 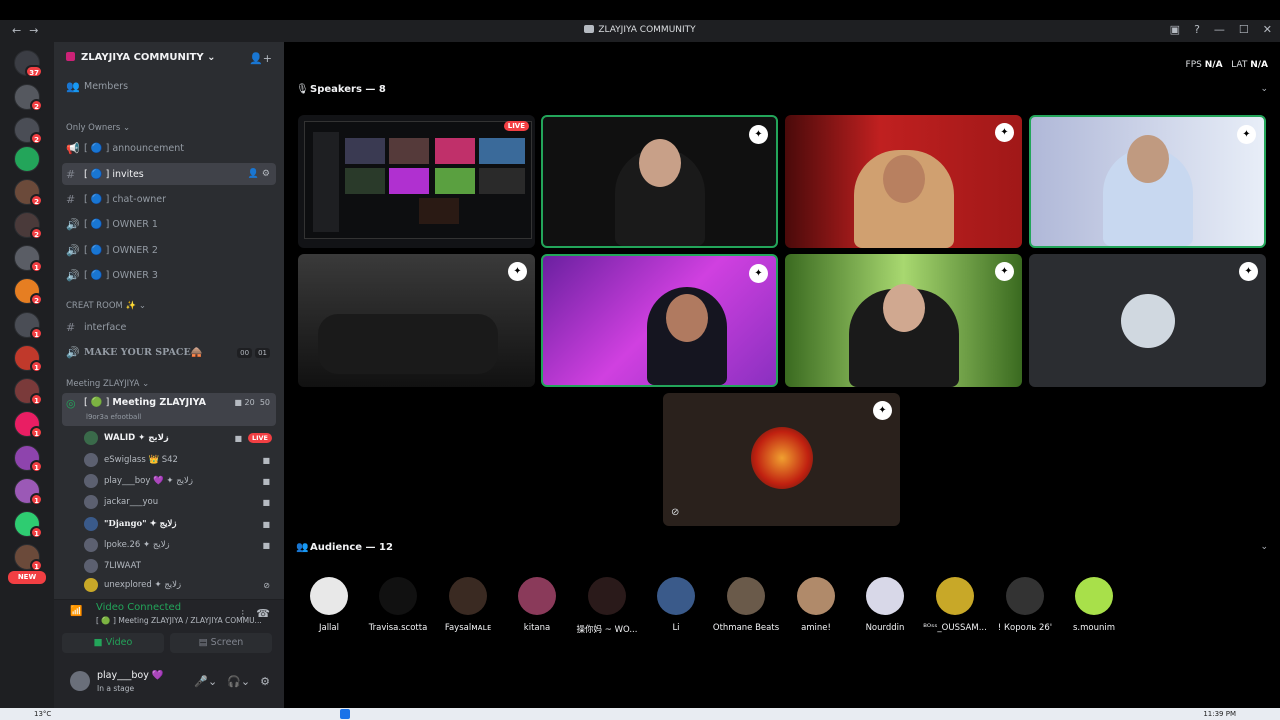 I want to click on gear-icon: ⚙, so click(x=265, y=681).